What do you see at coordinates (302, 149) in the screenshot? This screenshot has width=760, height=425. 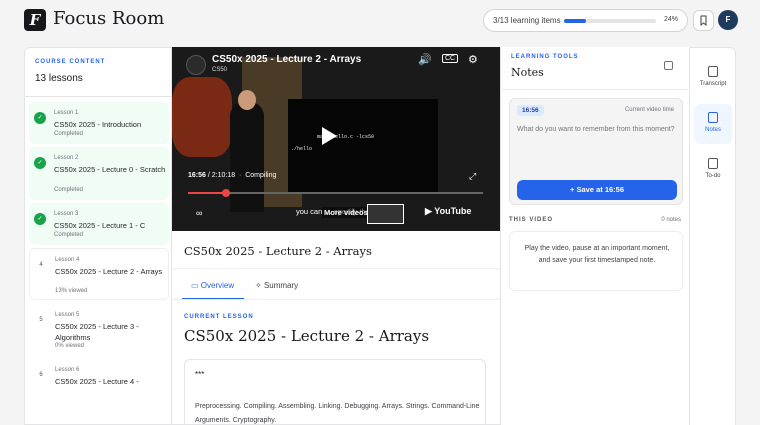 I see `video-screen-text: ./hello` at bounding box center [302, 149].